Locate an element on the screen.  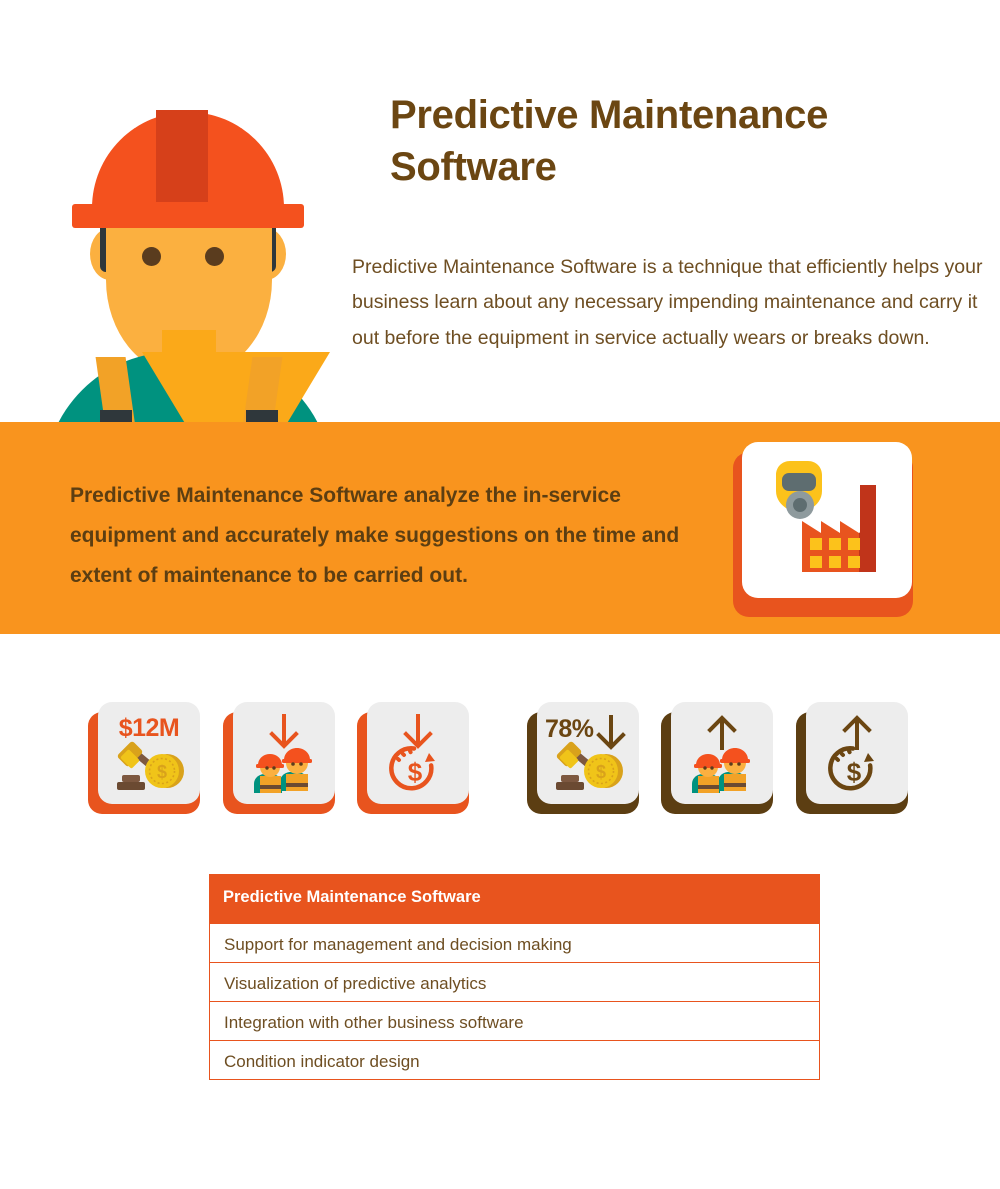
metric-tile-6: $ is located at coordinates (852, 758).